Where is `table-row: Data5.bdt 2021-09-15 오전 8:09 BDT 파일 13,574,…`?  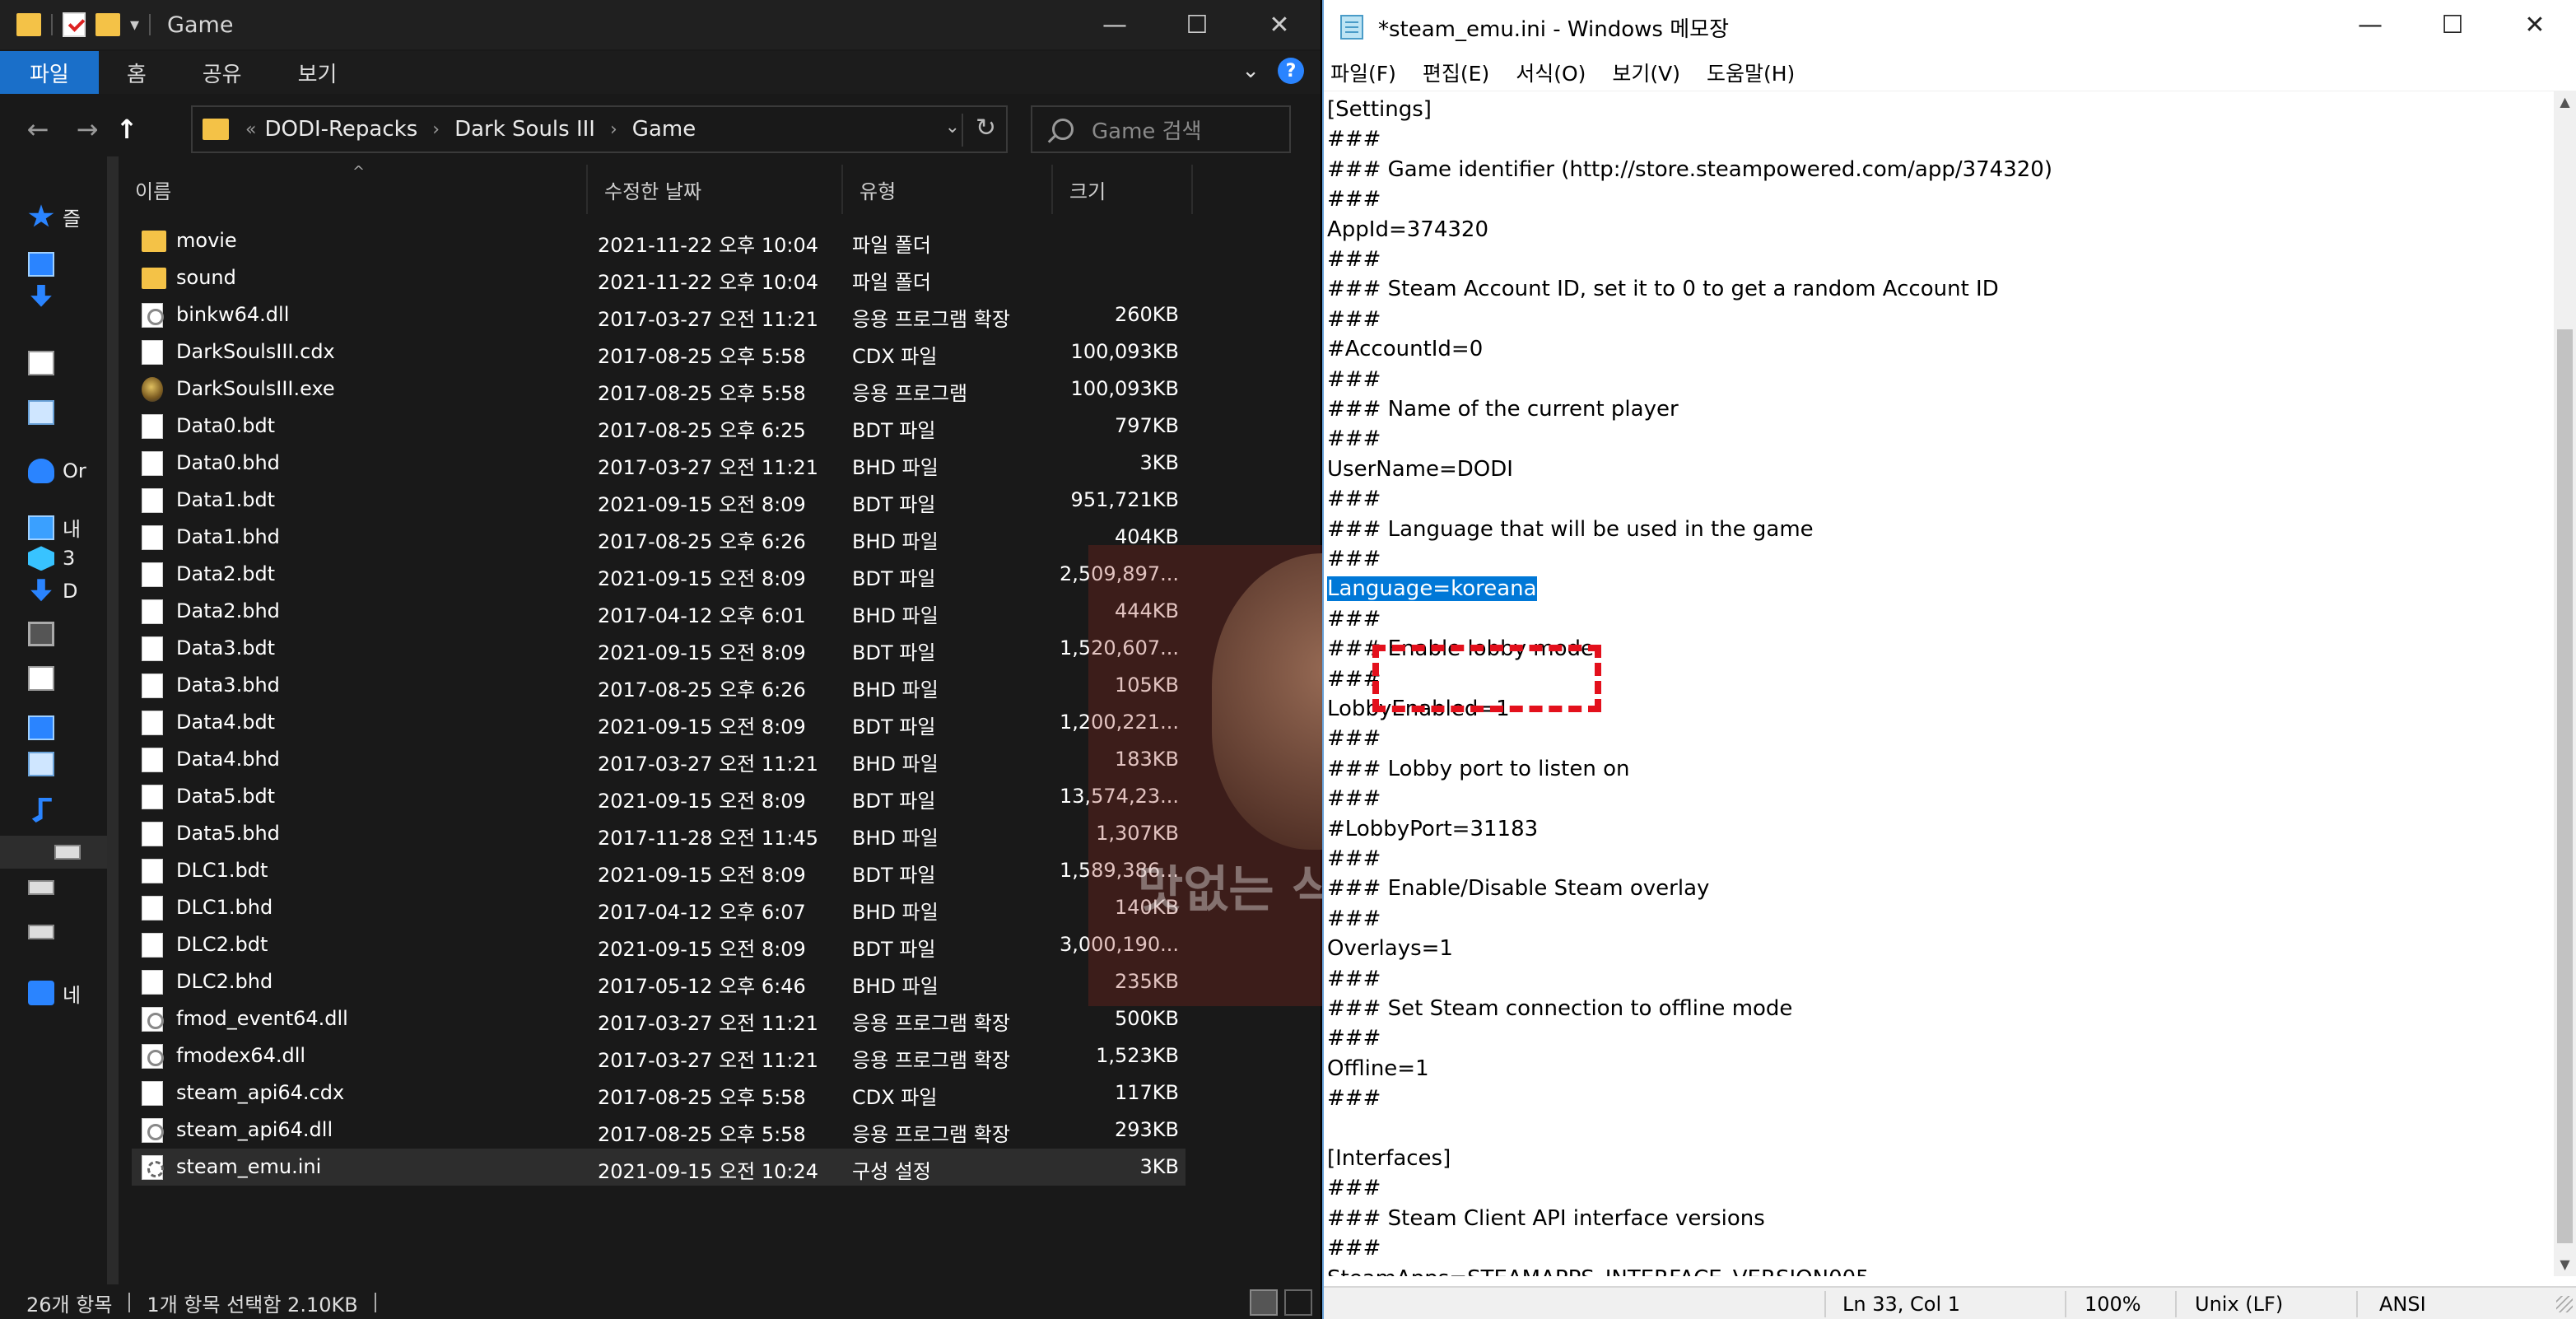 table-row: Data5.bdt 2021-09-15 오전 8:09 BDT 파일 13,574,… is located at coordinates (659, 796).